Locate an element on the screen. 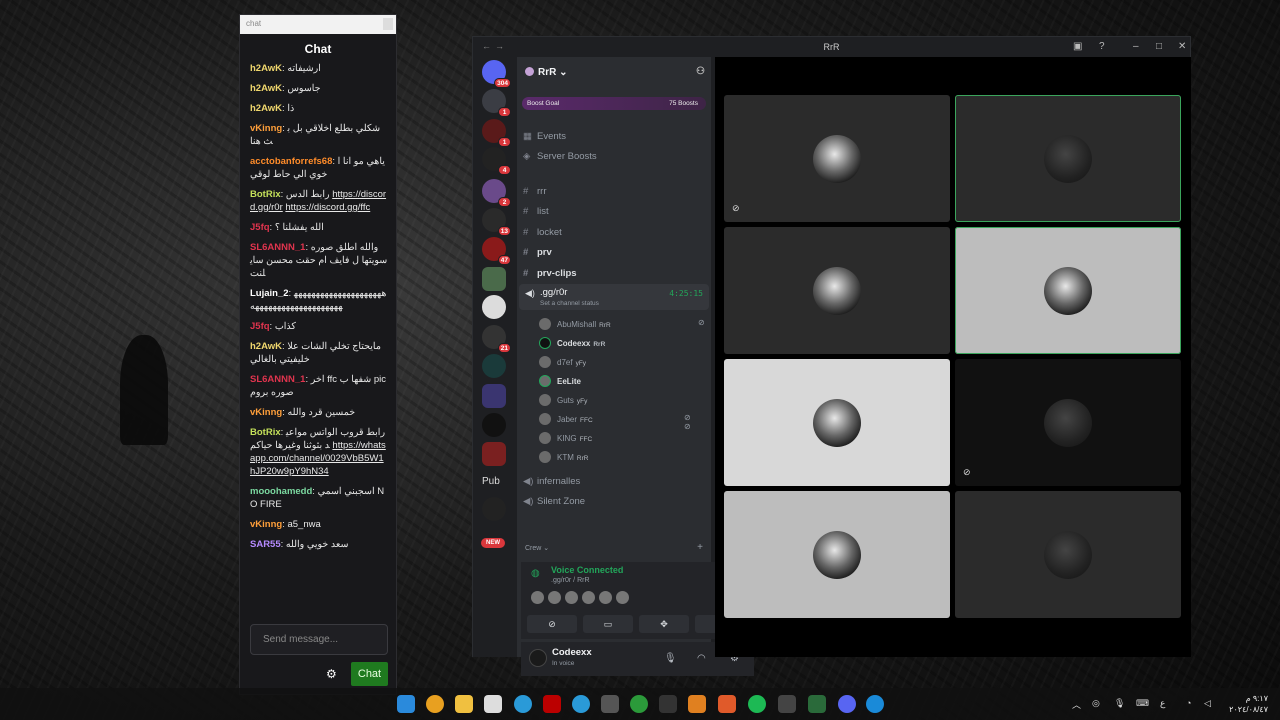  voice-user: EeLite is located at coordinates (560, 381).